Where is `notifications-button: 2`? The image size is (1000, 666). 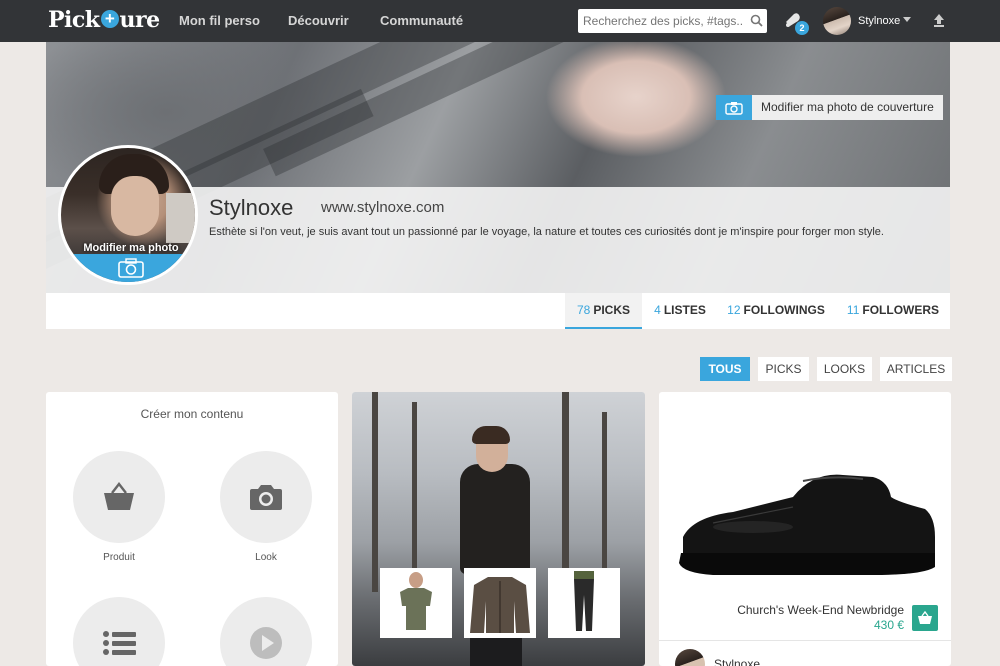
notifications-button: 2 is located at coordinates (796, 23).